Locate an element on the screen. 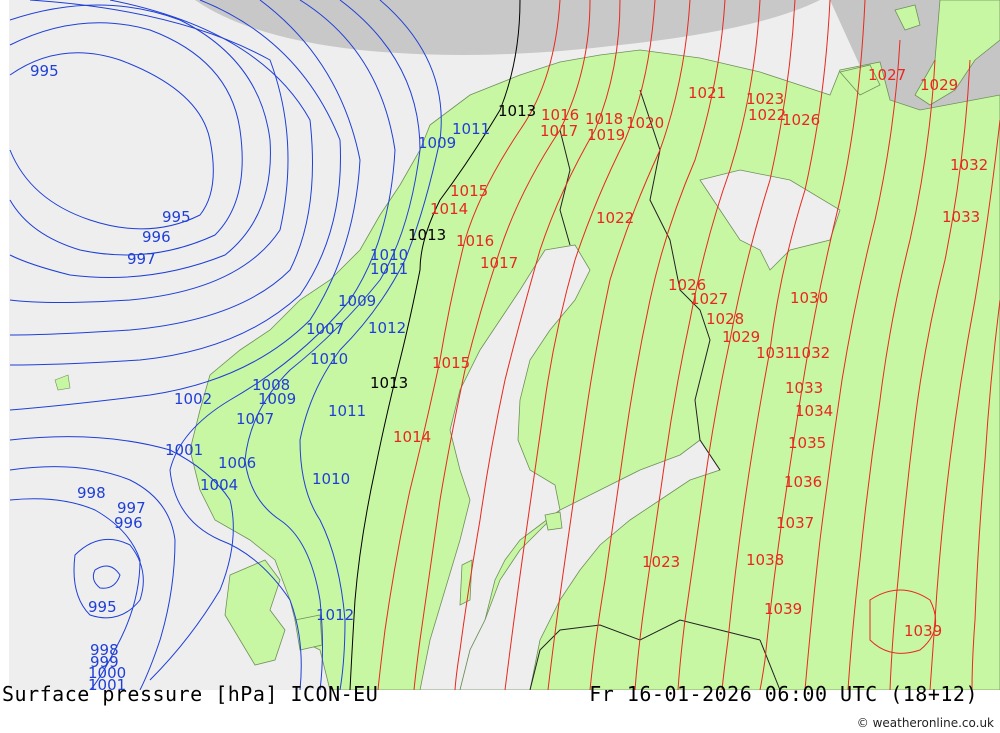 Image resolution: width=1000 pixels, height=733 pixels. isobar-label: 1036 is located at coordinates (803, 482).